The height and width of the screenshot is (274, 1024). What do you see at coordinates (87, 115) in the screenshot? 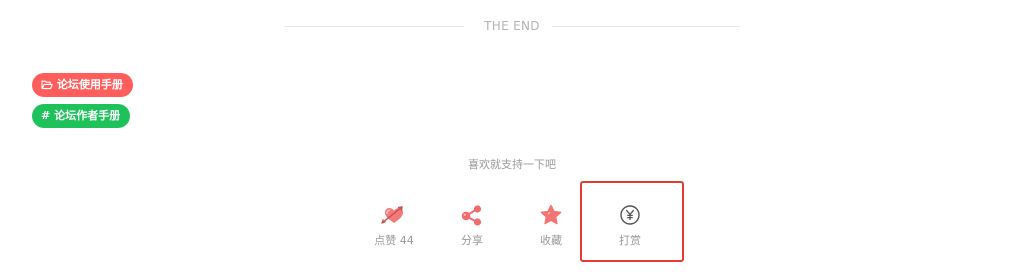
I see `hashtag-tag-label: 论坛作者手册` at bounding box center [87, 115].